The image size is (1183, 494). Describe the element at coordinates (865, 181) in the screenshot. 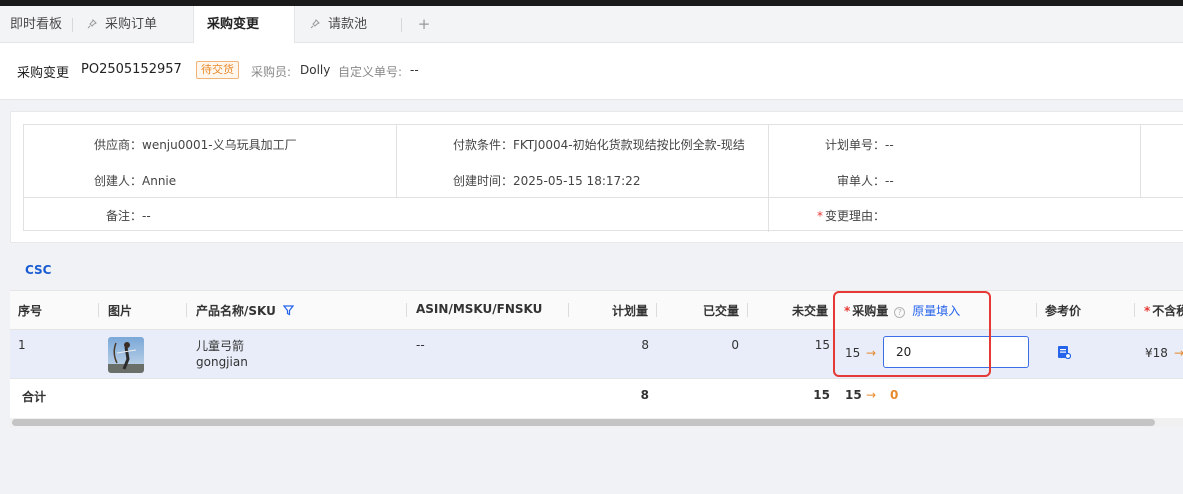

I see `reviewer-field: 审单人：--` at that location.